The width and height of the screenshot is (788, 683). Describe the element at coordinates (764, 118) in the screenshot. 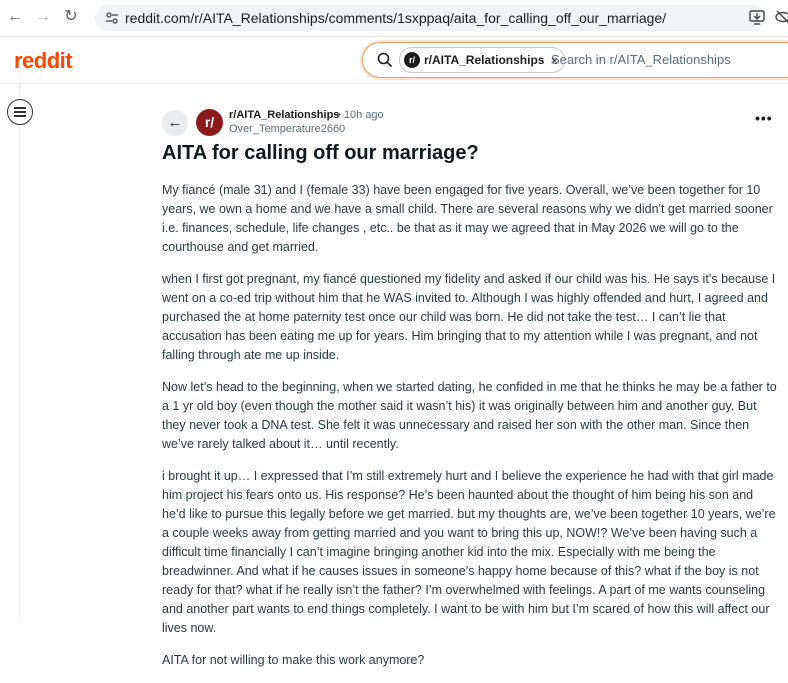

I see `more-options-button: •••` at that location.